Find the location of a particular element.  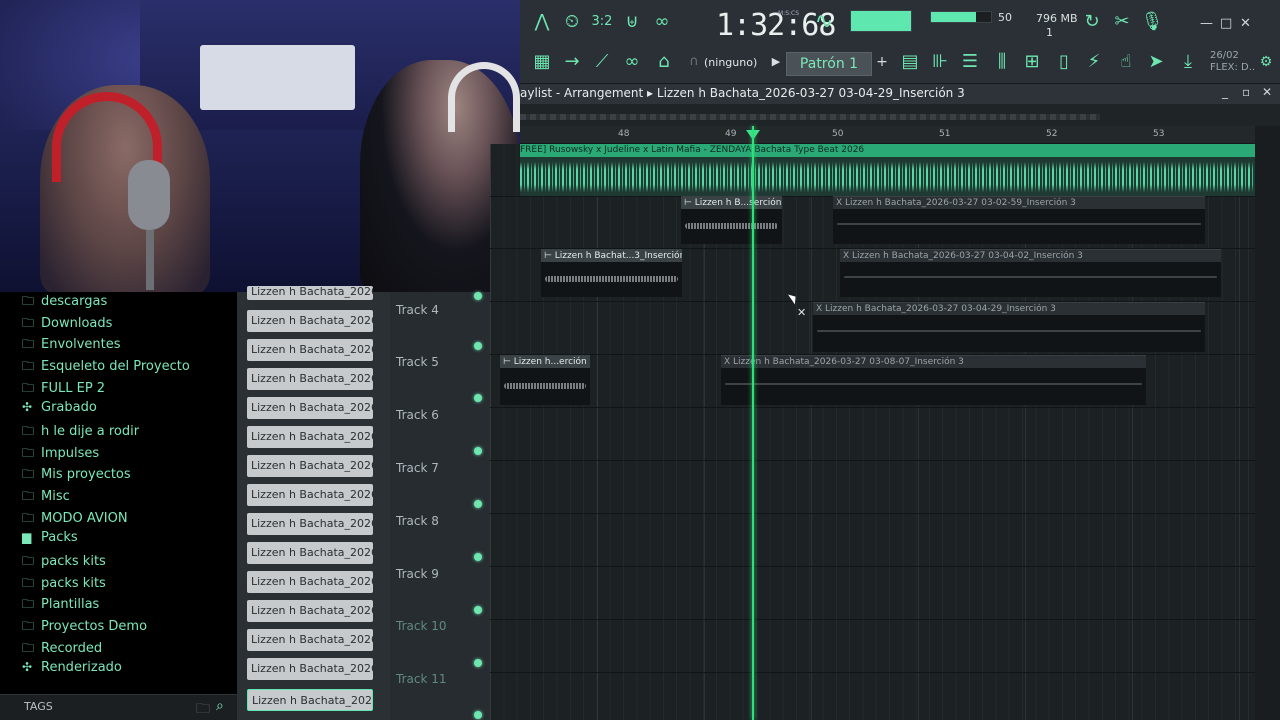

refresh-icon: ↻ is located at coordinates (1092, 22).